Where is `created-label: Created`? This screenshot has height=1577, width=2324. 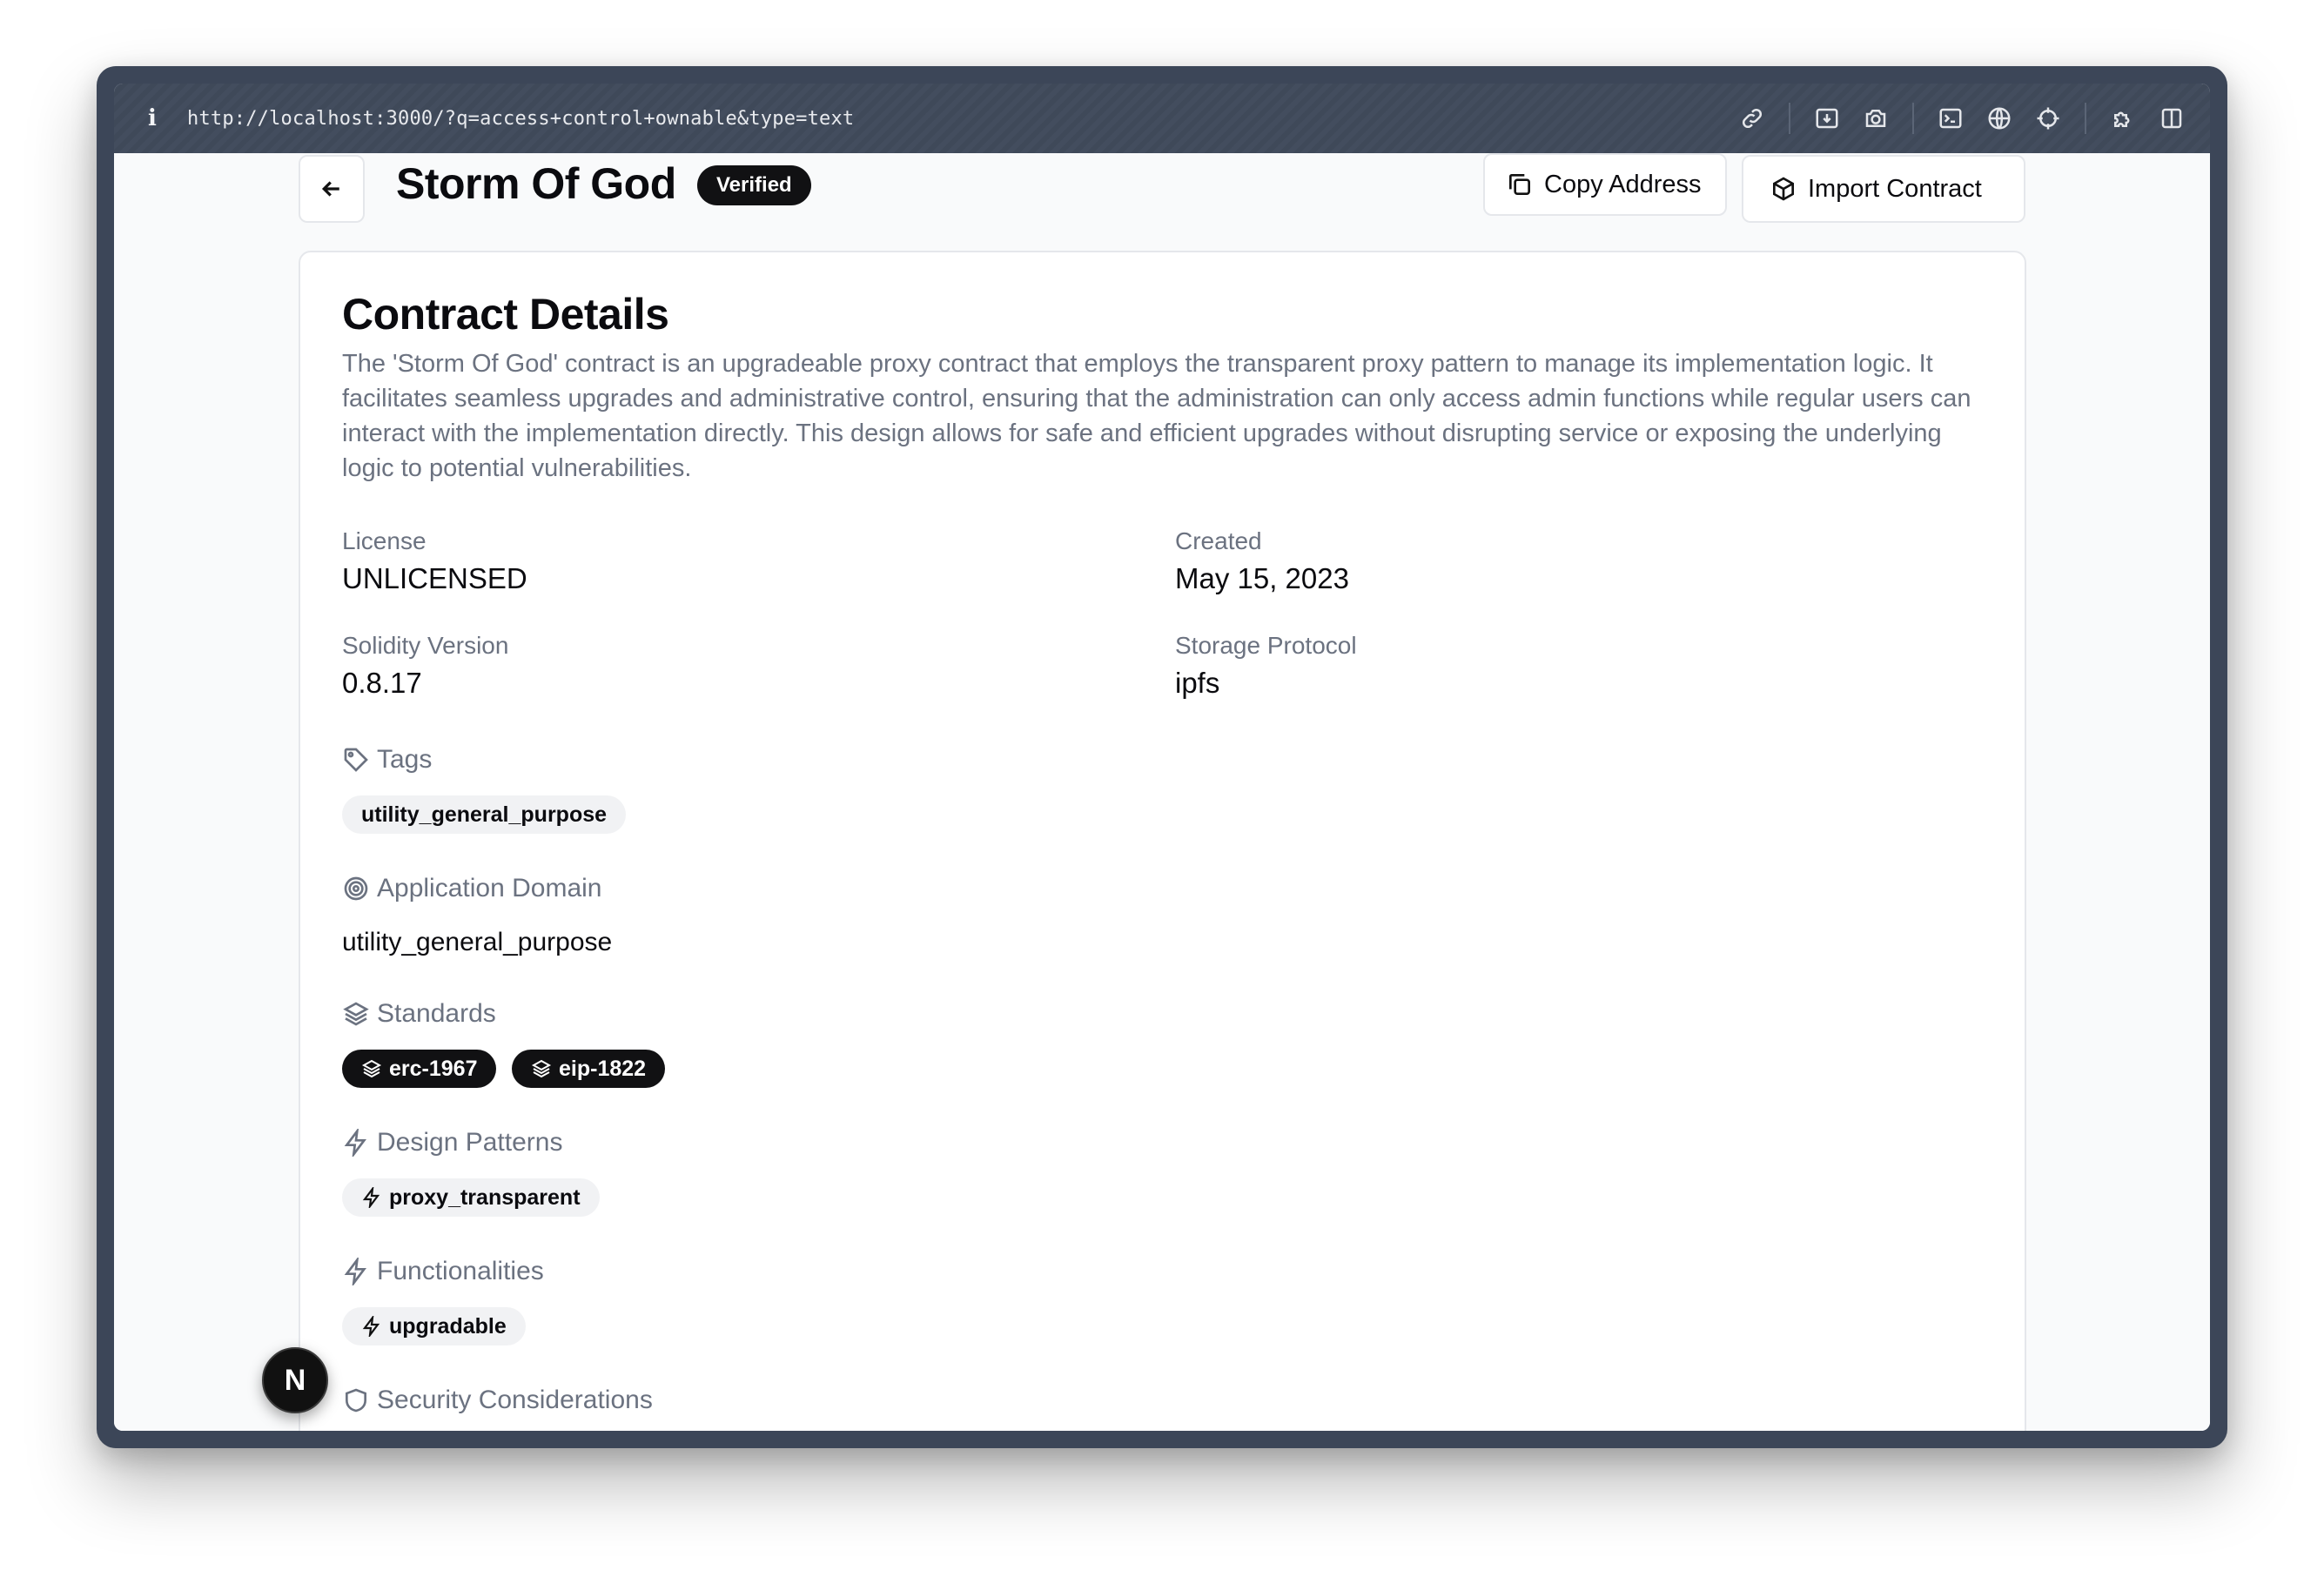 created-label: Created is located at coordinates (1218, 540).